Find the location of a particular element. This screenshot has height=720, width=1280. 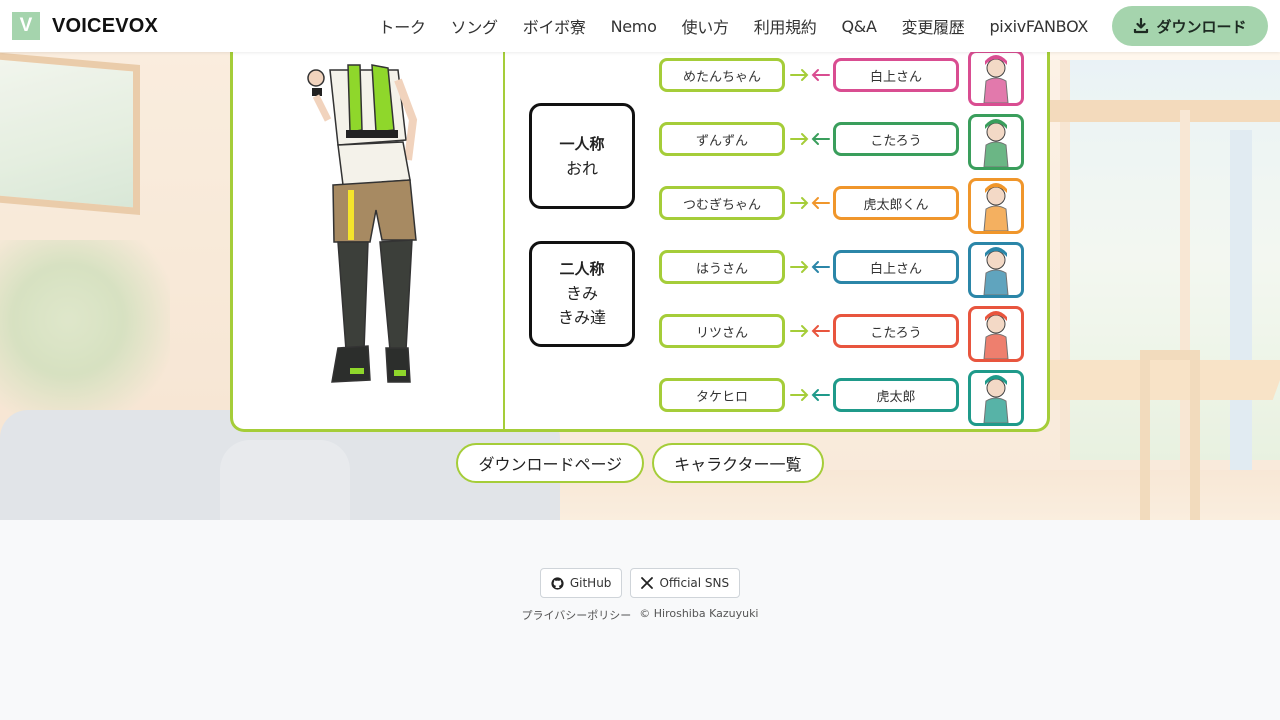

footer-links: GitHub Official SNS is located at coordinates (640, 583).